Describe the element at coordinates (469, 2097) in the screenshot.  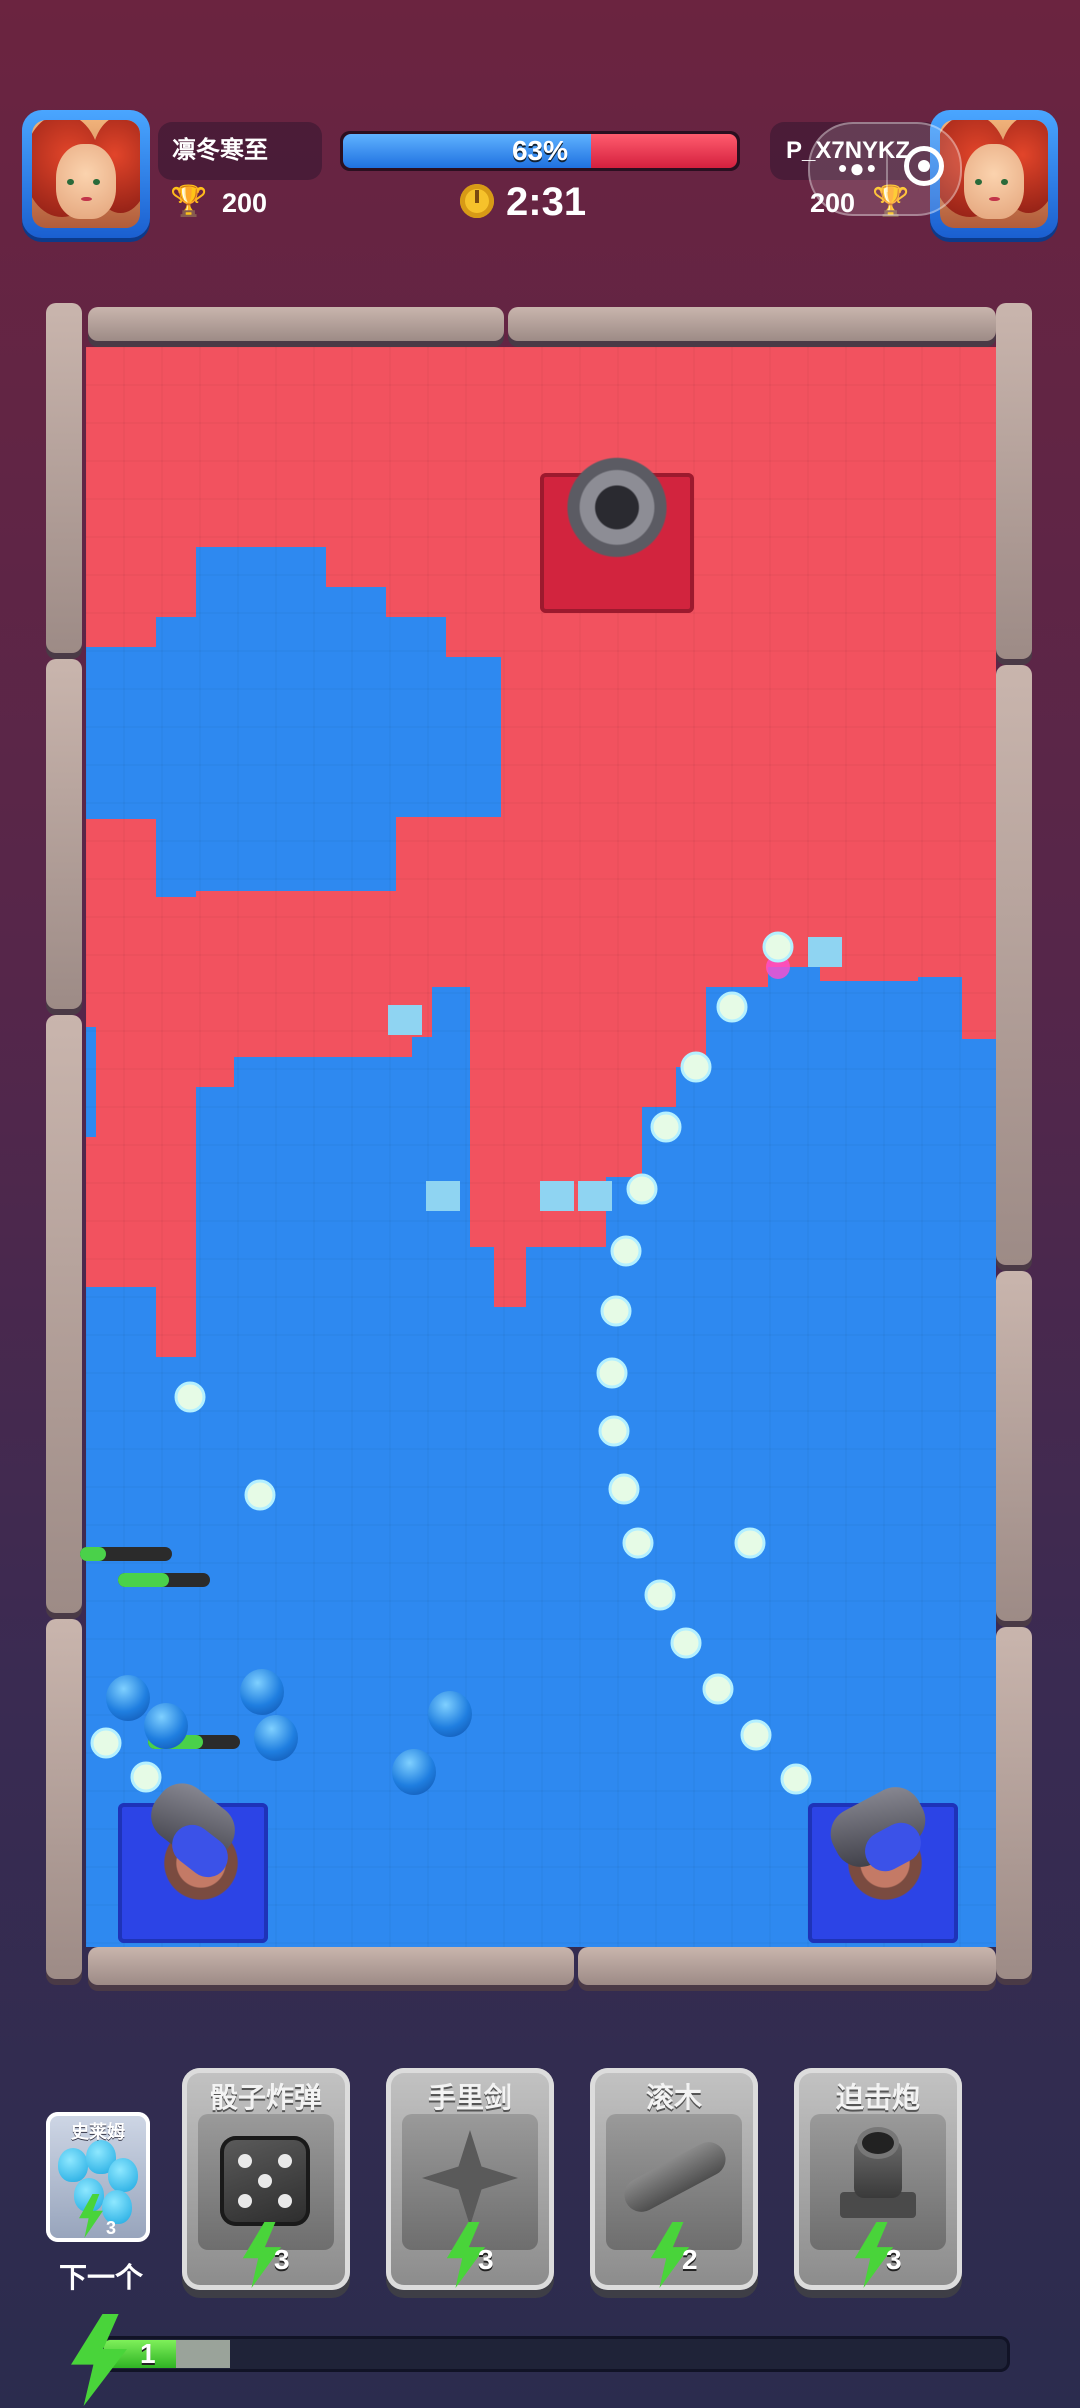
I see `card-title: 手里剑` at that location.